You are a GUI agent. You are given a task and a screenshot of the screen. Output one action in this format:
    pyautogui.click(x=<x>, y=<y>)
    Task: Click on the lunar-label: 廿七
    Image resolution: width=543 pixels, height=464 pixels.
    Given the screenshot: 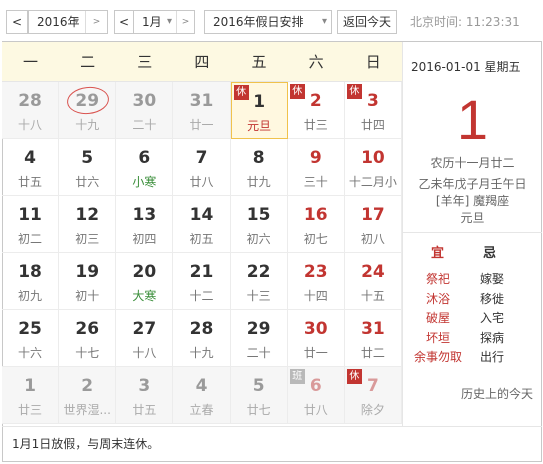 What is the action you would take?
    pyautogui.click(x=258, y=410)
    